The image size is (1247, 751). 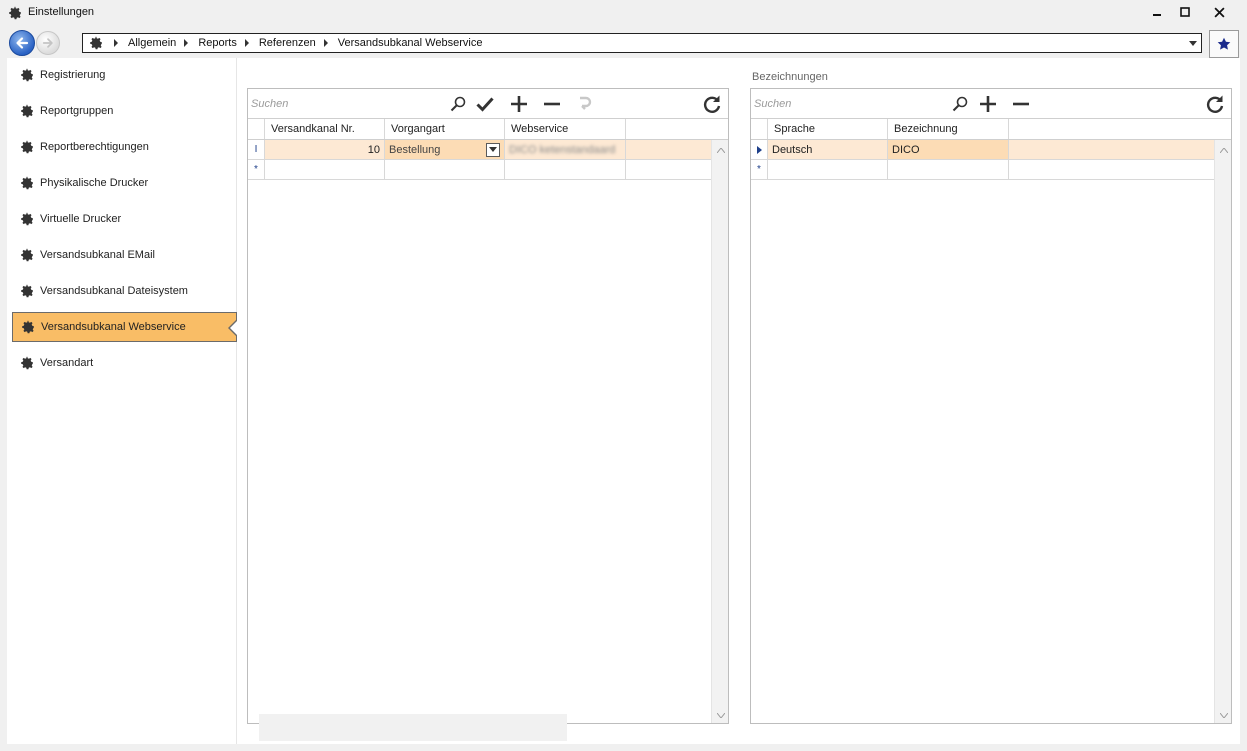 I want to click on sidebar-item-label: Versandsubkanal Dateisystem, so click(x=114, y=291).